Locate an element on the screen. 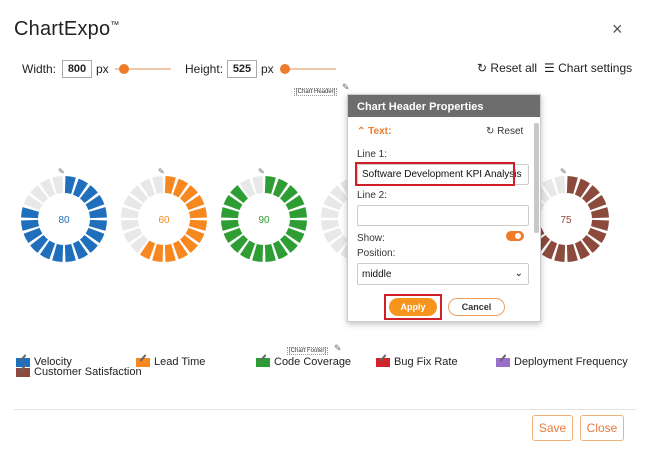  edit-footer-icon: ✎ is located at coordinates (338, 348).